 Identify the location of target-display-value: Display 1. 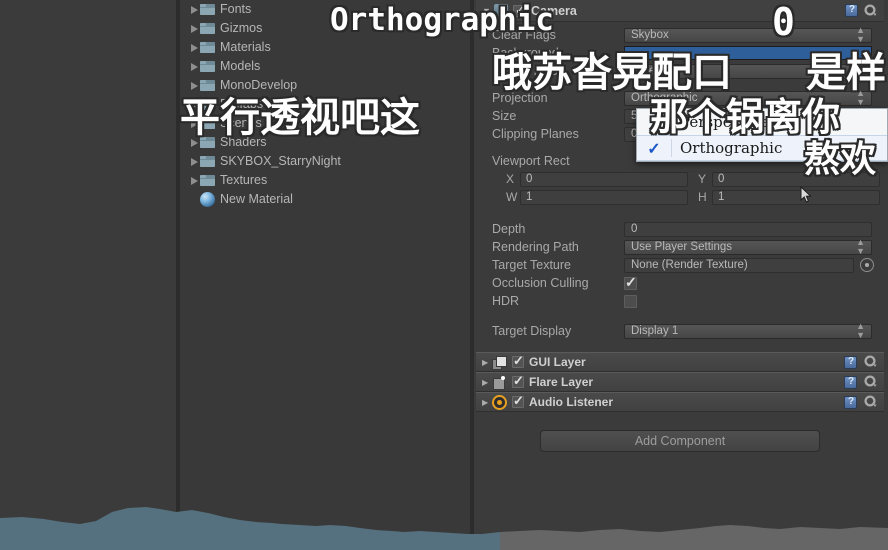
(655, 331).